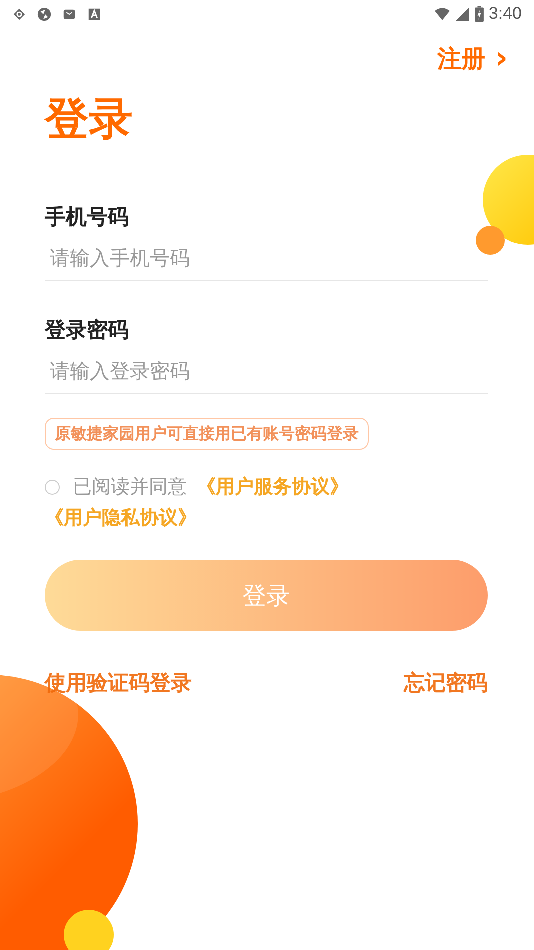  Describe the element at coordinates (273, 487) in the screenshot. I see `agreement-link: 《用户服务协议》` at that location.